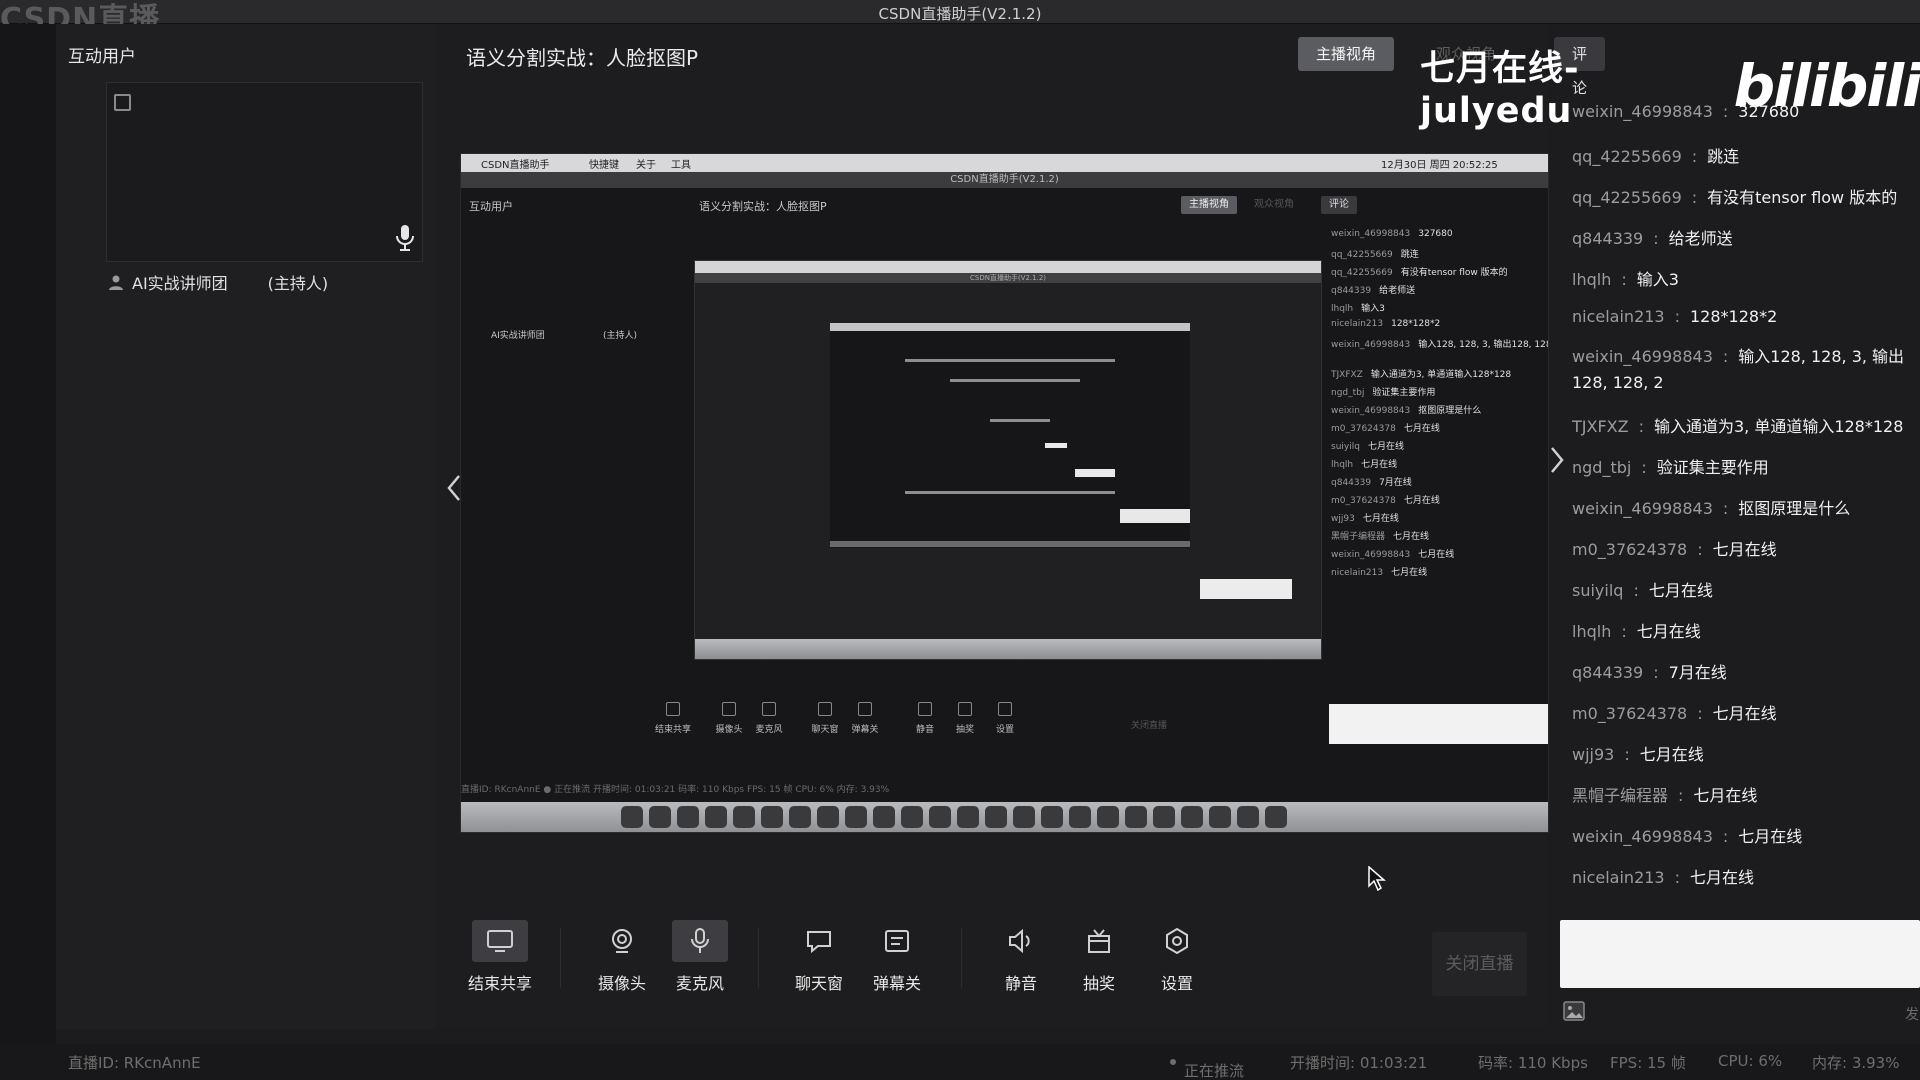 Image resolution: width=1920 pixels, height=1080 pixels. What do you see at coordinates (1642, 590) in the screenshot?
I see `chat-message: suiyilq: 七月在线` at bounding box center [1642, 590].